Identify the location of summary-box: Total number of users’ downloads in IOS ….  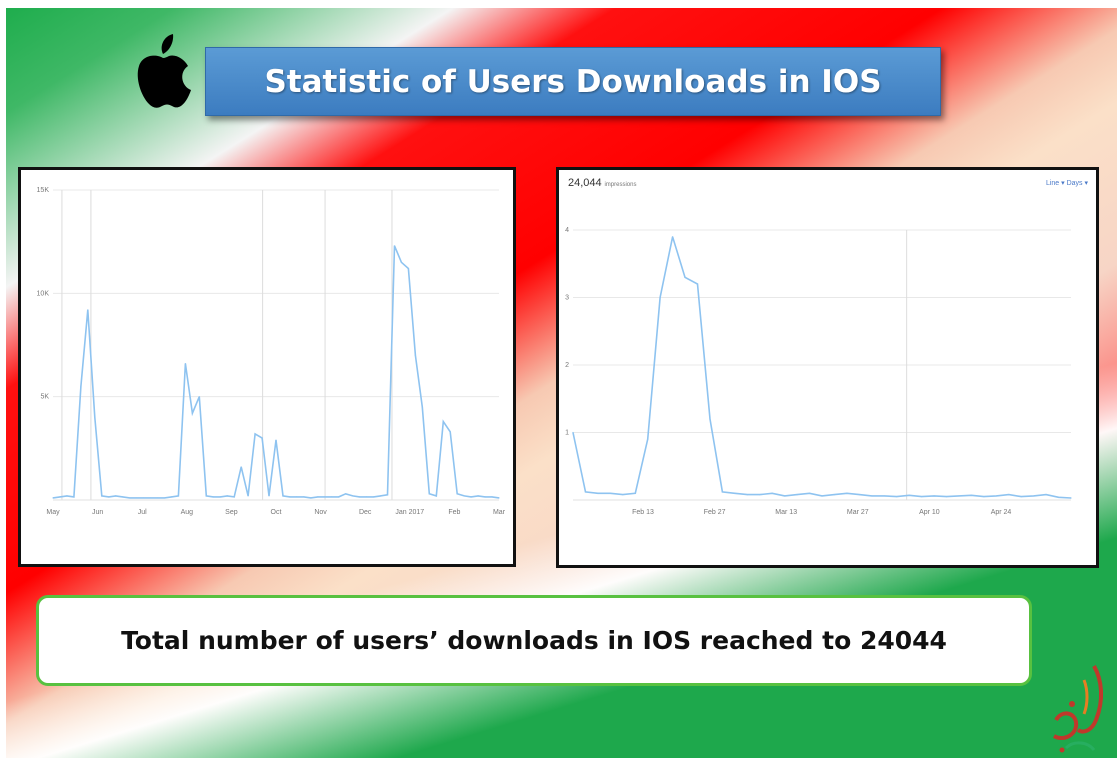
(534, 640).